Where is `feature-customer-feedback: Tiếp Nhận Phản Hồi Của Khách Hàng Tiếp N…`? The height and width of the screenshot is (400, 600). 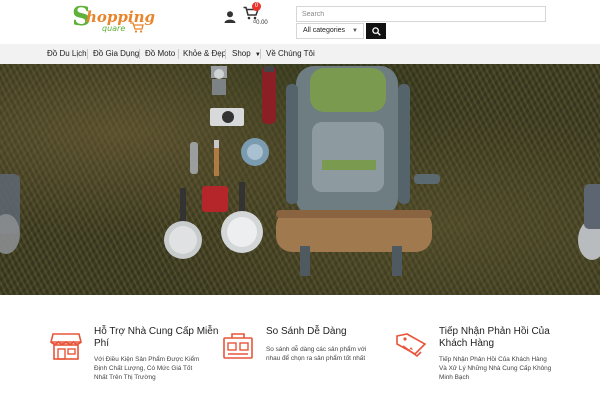
feature-customer-feedback: Tiếp Nhận Phản Hồi Của Khách Hàng Tiếp N… is located at coordinates (485, 361).